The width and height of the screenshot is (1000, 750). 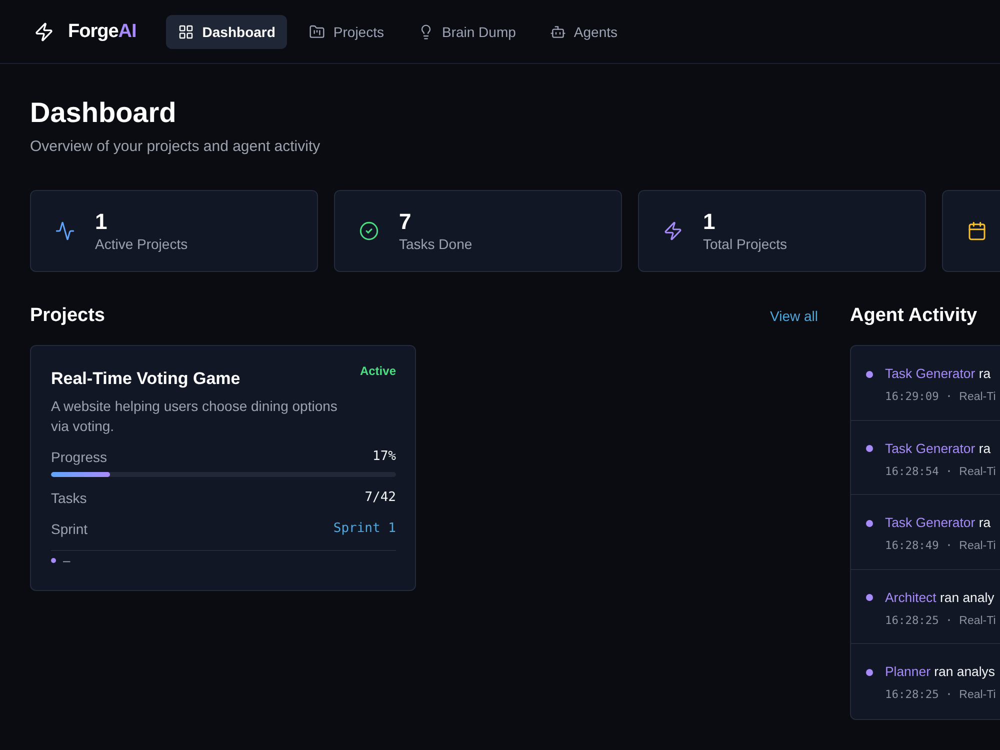 What do you see at coordinates (102, 31) in the screenshot?
I see `brand-name: ForgeAI` at bounding box center [102, 31].